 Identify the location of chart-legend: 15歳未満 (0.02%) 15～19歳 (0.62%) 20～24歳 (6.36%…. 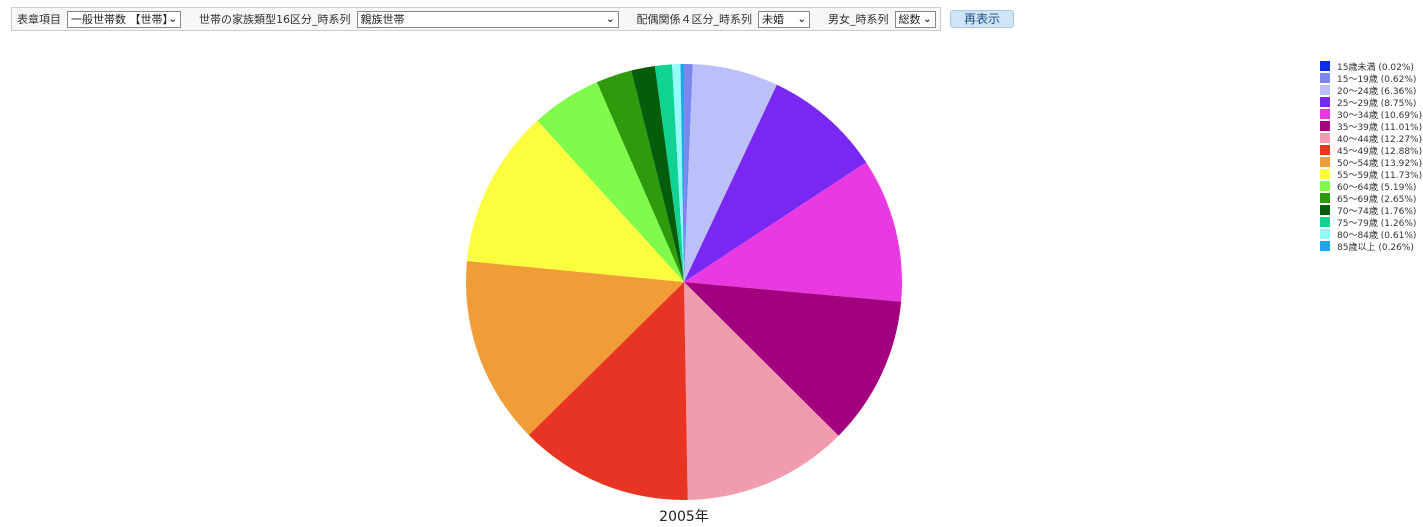
(1371, 156).